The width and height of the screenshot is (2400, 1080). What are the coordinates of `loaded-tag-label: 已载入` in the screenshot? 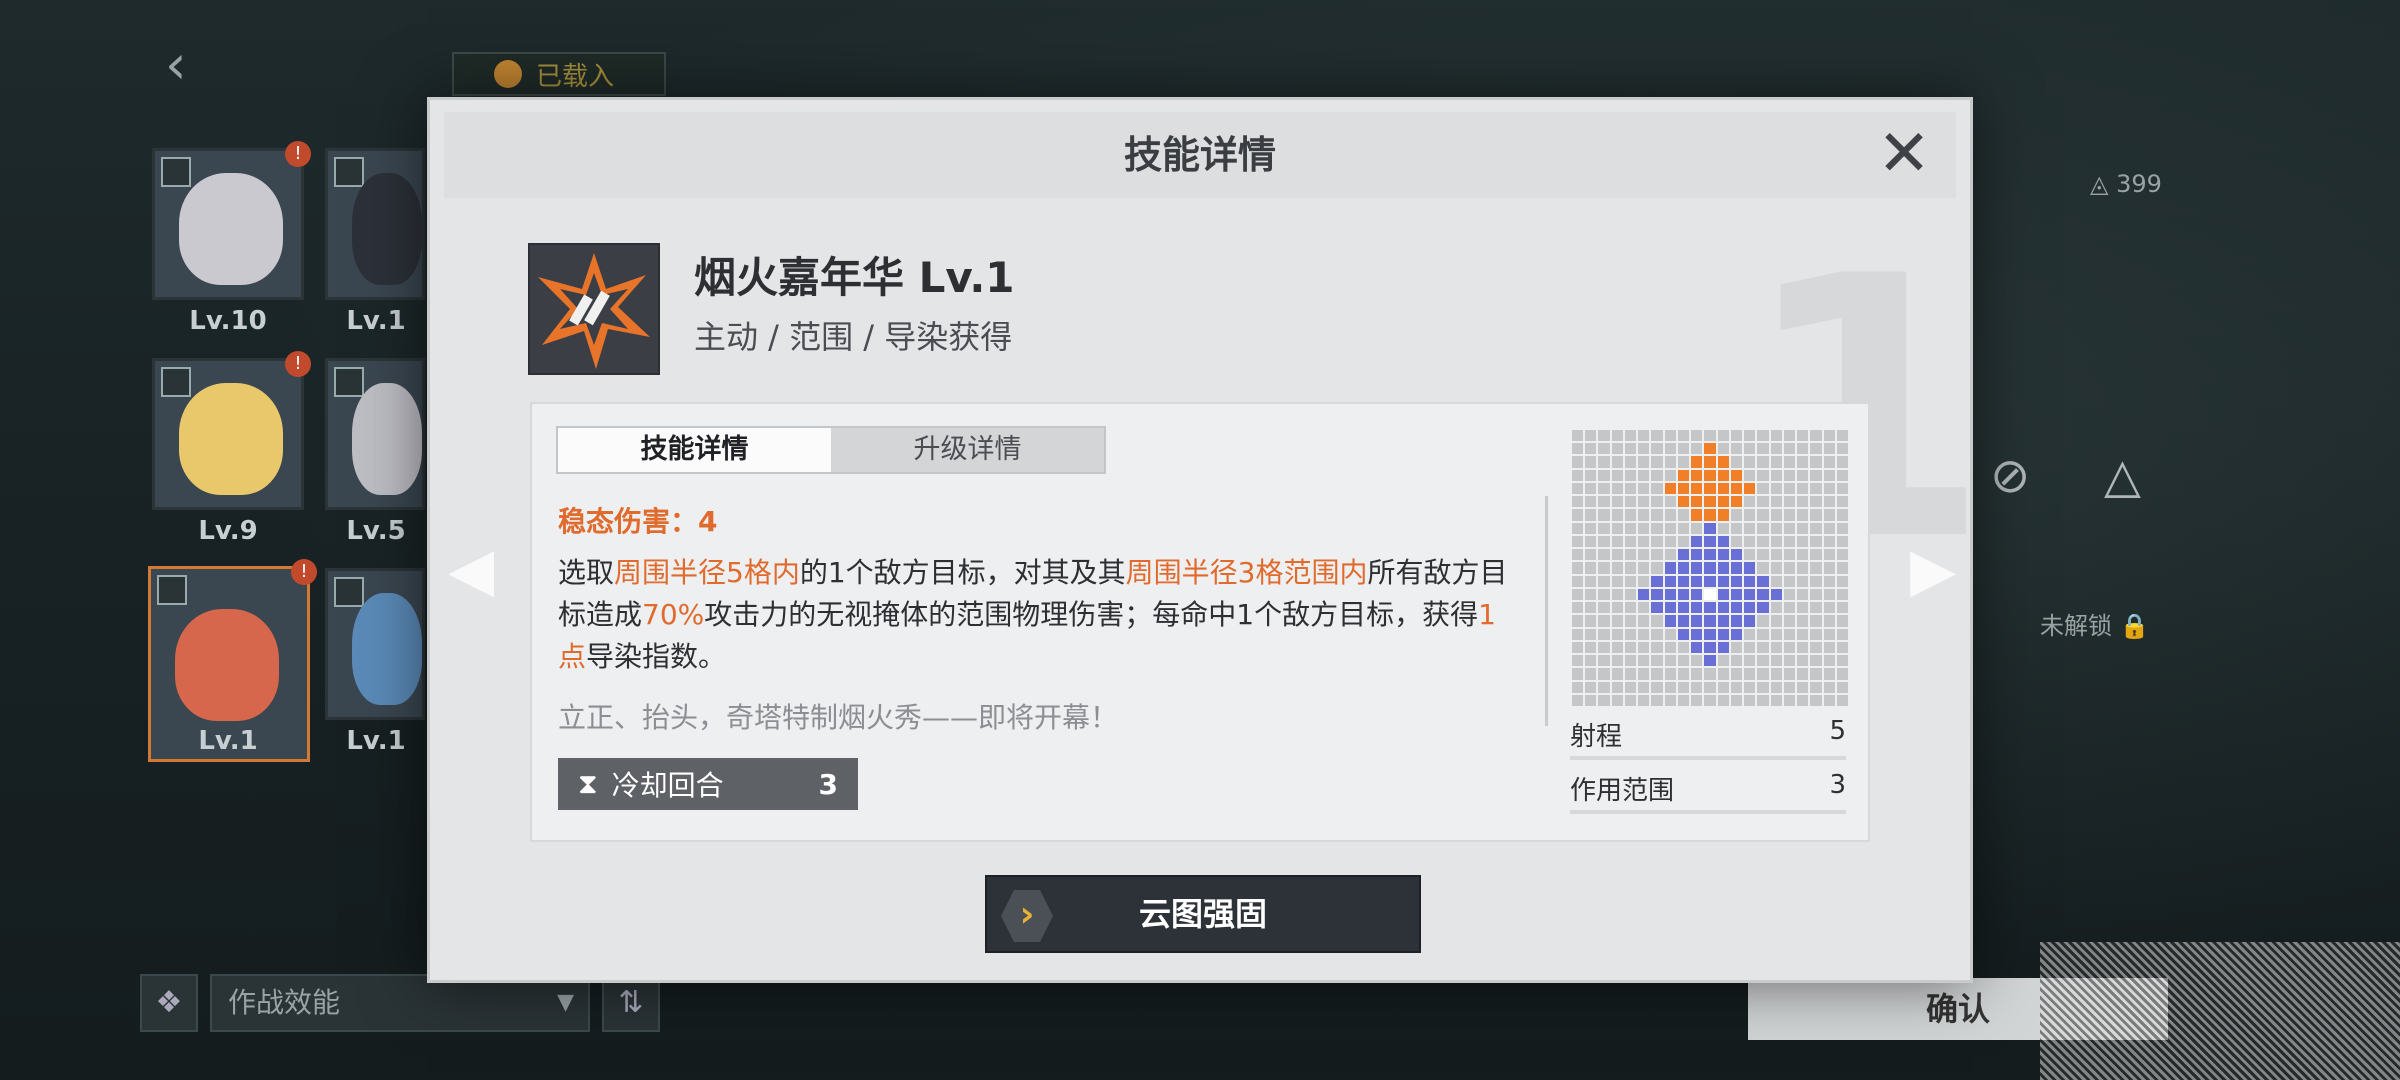 It's located at (575, 76).